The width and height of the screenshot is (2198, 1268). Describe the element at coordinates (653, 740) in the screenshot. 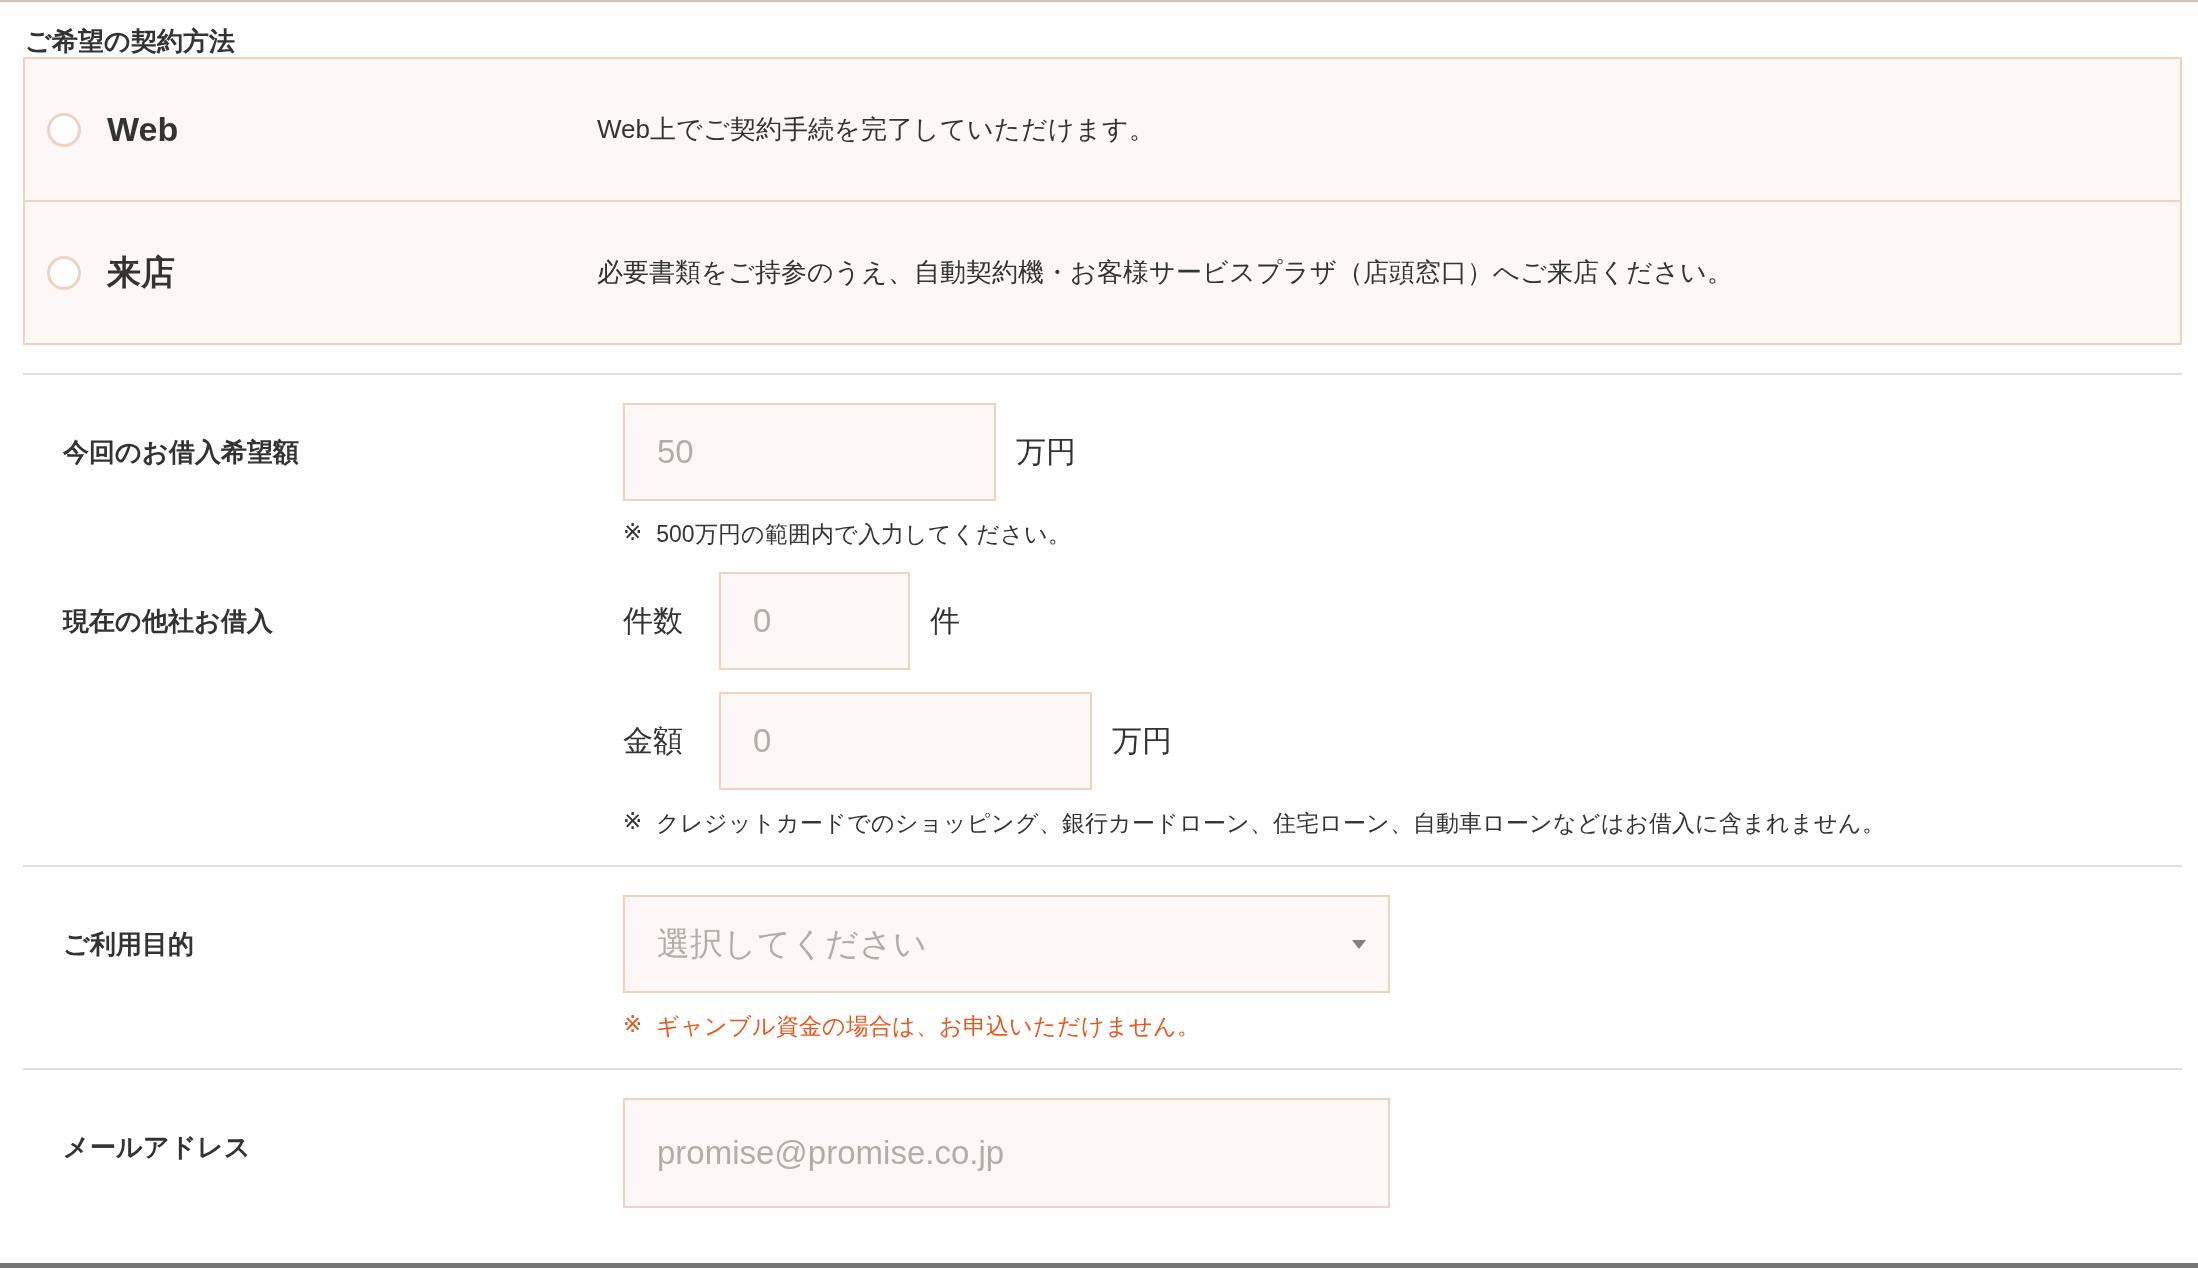

I see `input-prefix-label: 金額` at that location.